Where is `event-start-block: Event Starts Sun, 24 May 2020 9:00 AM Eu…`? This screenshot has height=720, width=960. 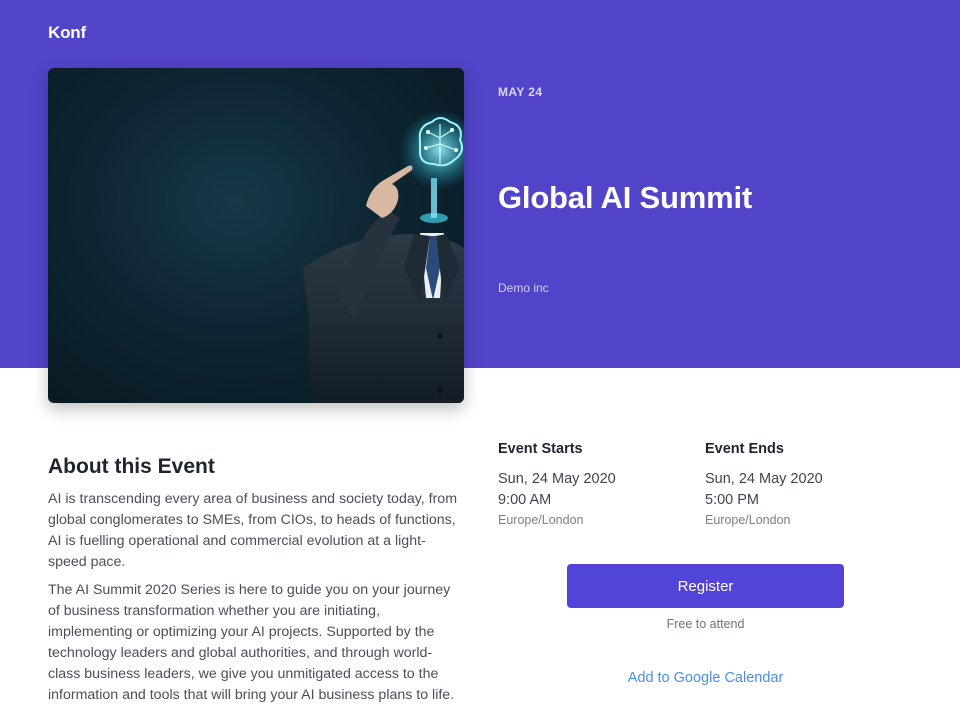 event-start-block: Event Starts Sun, 24 May 2020 9:00 AM Eu… is located at coordinates (598, 484).